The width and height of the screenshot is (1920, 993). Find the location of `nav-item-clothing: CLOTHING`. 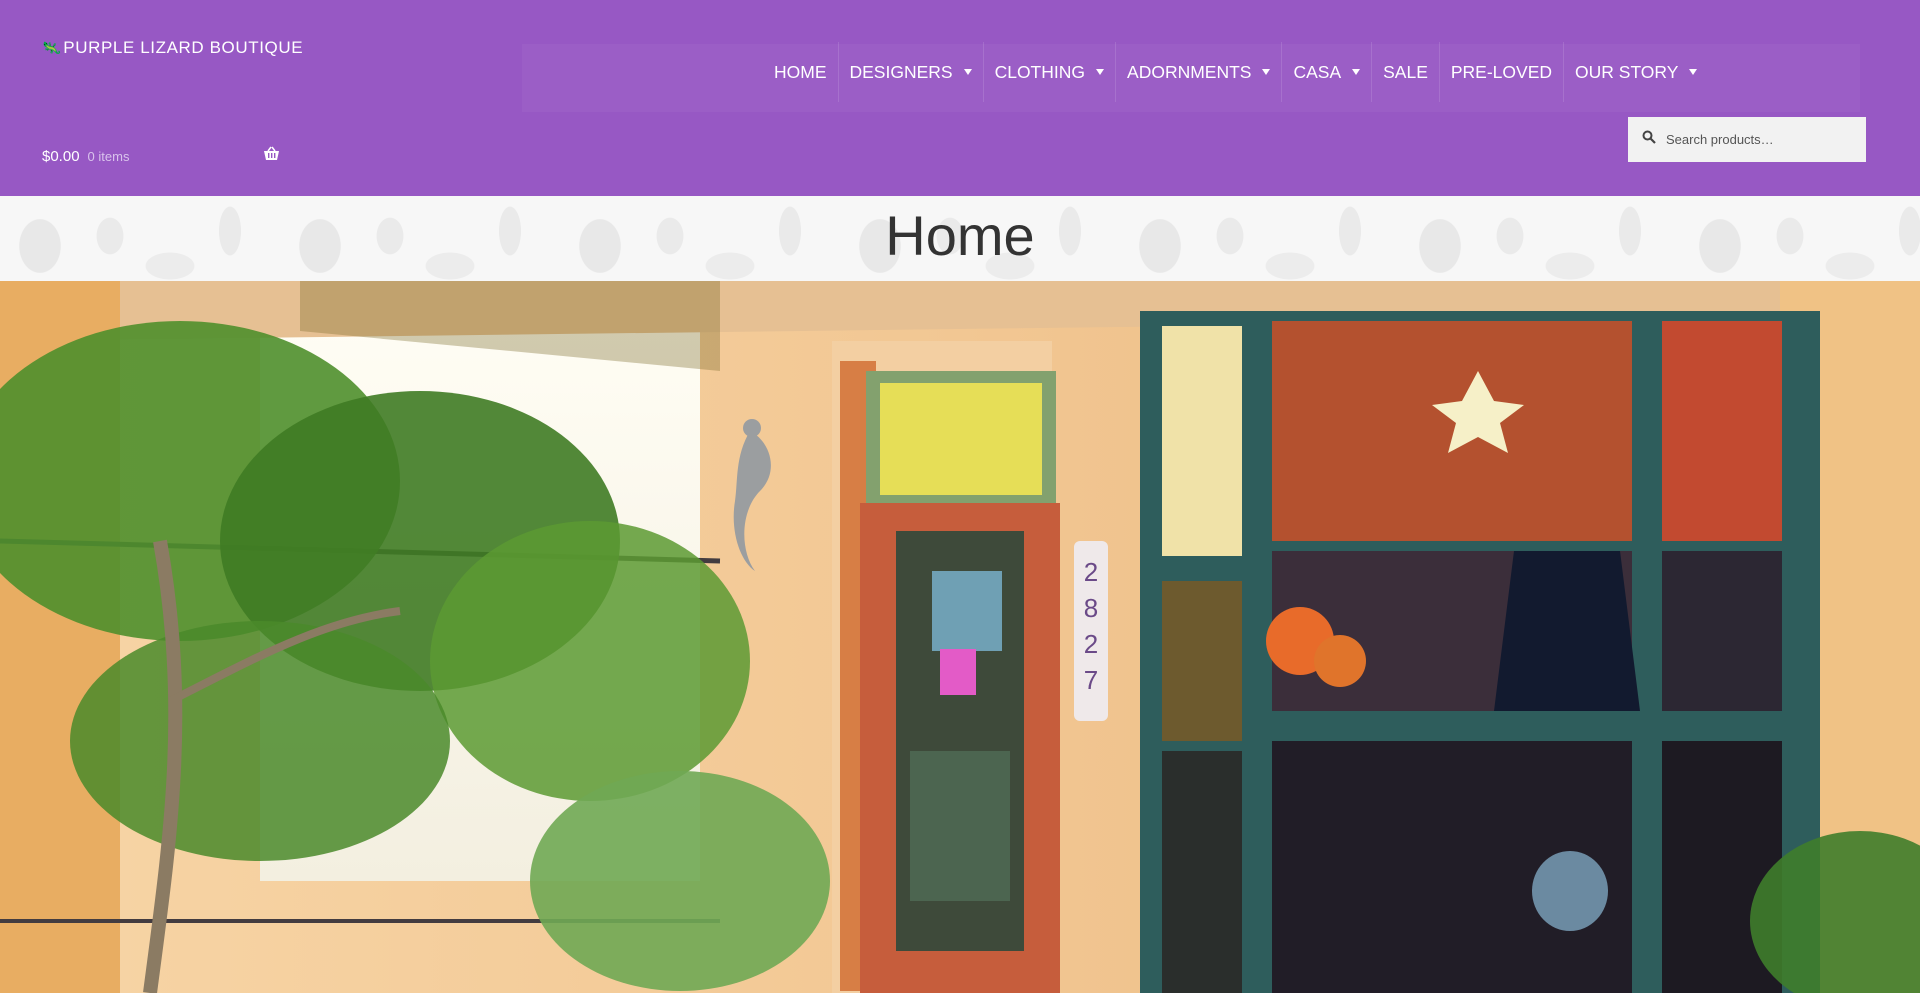

nav-item-clothing: CLOTHING is located at coordinates (1050, 72).